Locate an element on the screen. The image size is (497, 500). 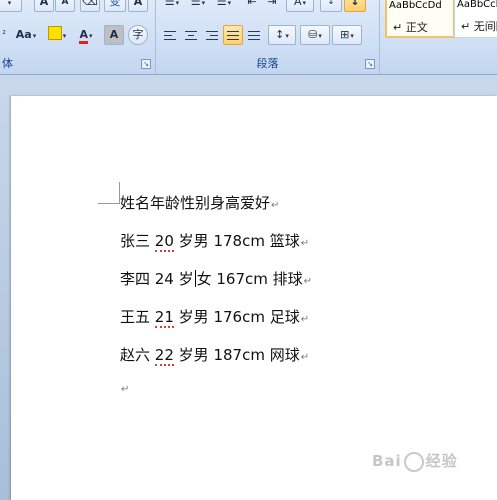
baidu-watermark: Bai 经验 is located at coordinates (415, 461).